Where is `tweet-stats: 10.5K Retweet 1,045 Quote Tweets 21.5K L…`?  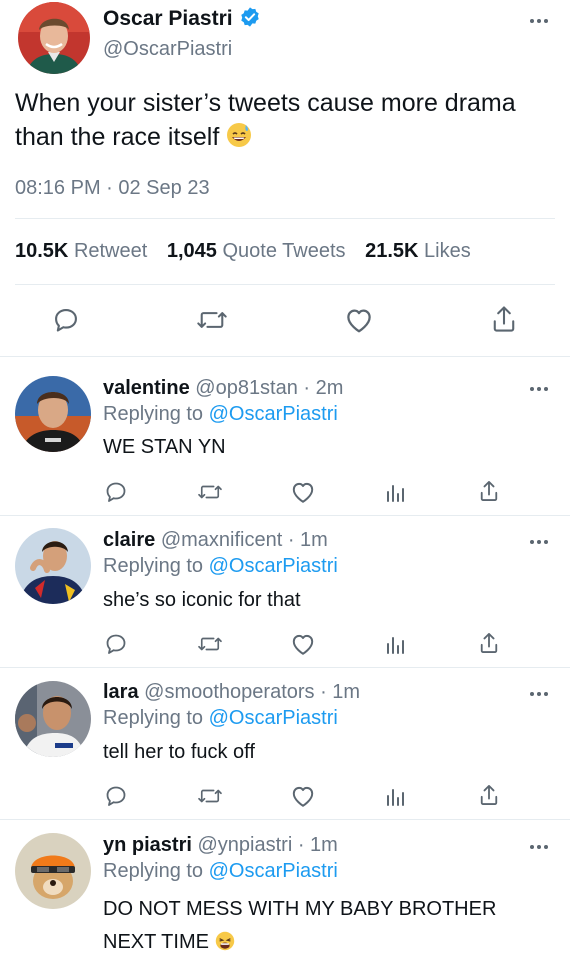 tweet-stats: 10.5K Retweet 1,045 Quote Tweets 21.5K L… is located at coordinates (243, 251).